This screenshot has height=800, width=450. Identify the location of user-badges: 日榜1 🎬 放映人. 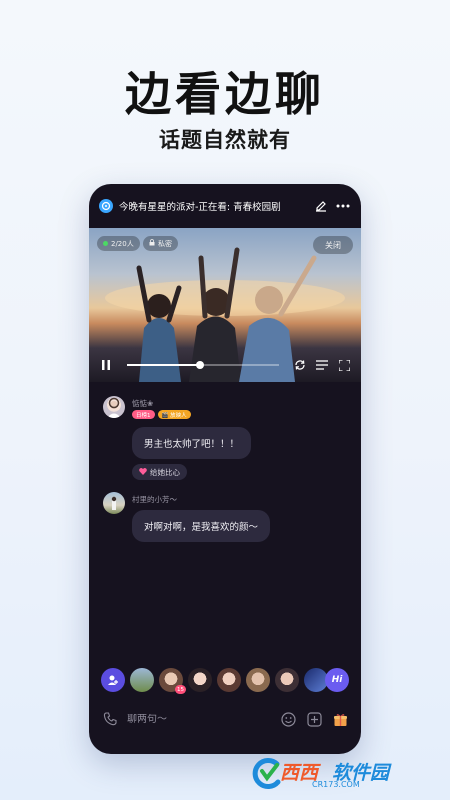
(161, 414).